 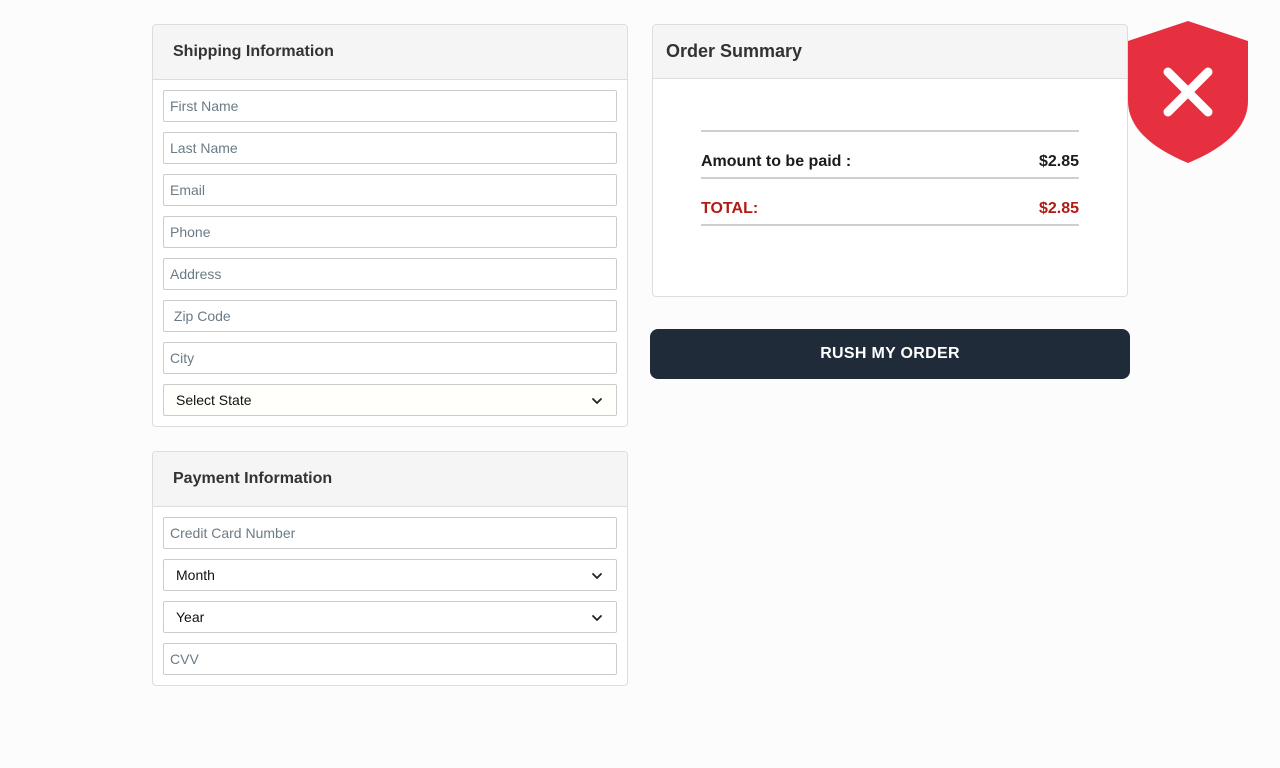 I want to click on year-select: Year, so click(x=390, y=617).